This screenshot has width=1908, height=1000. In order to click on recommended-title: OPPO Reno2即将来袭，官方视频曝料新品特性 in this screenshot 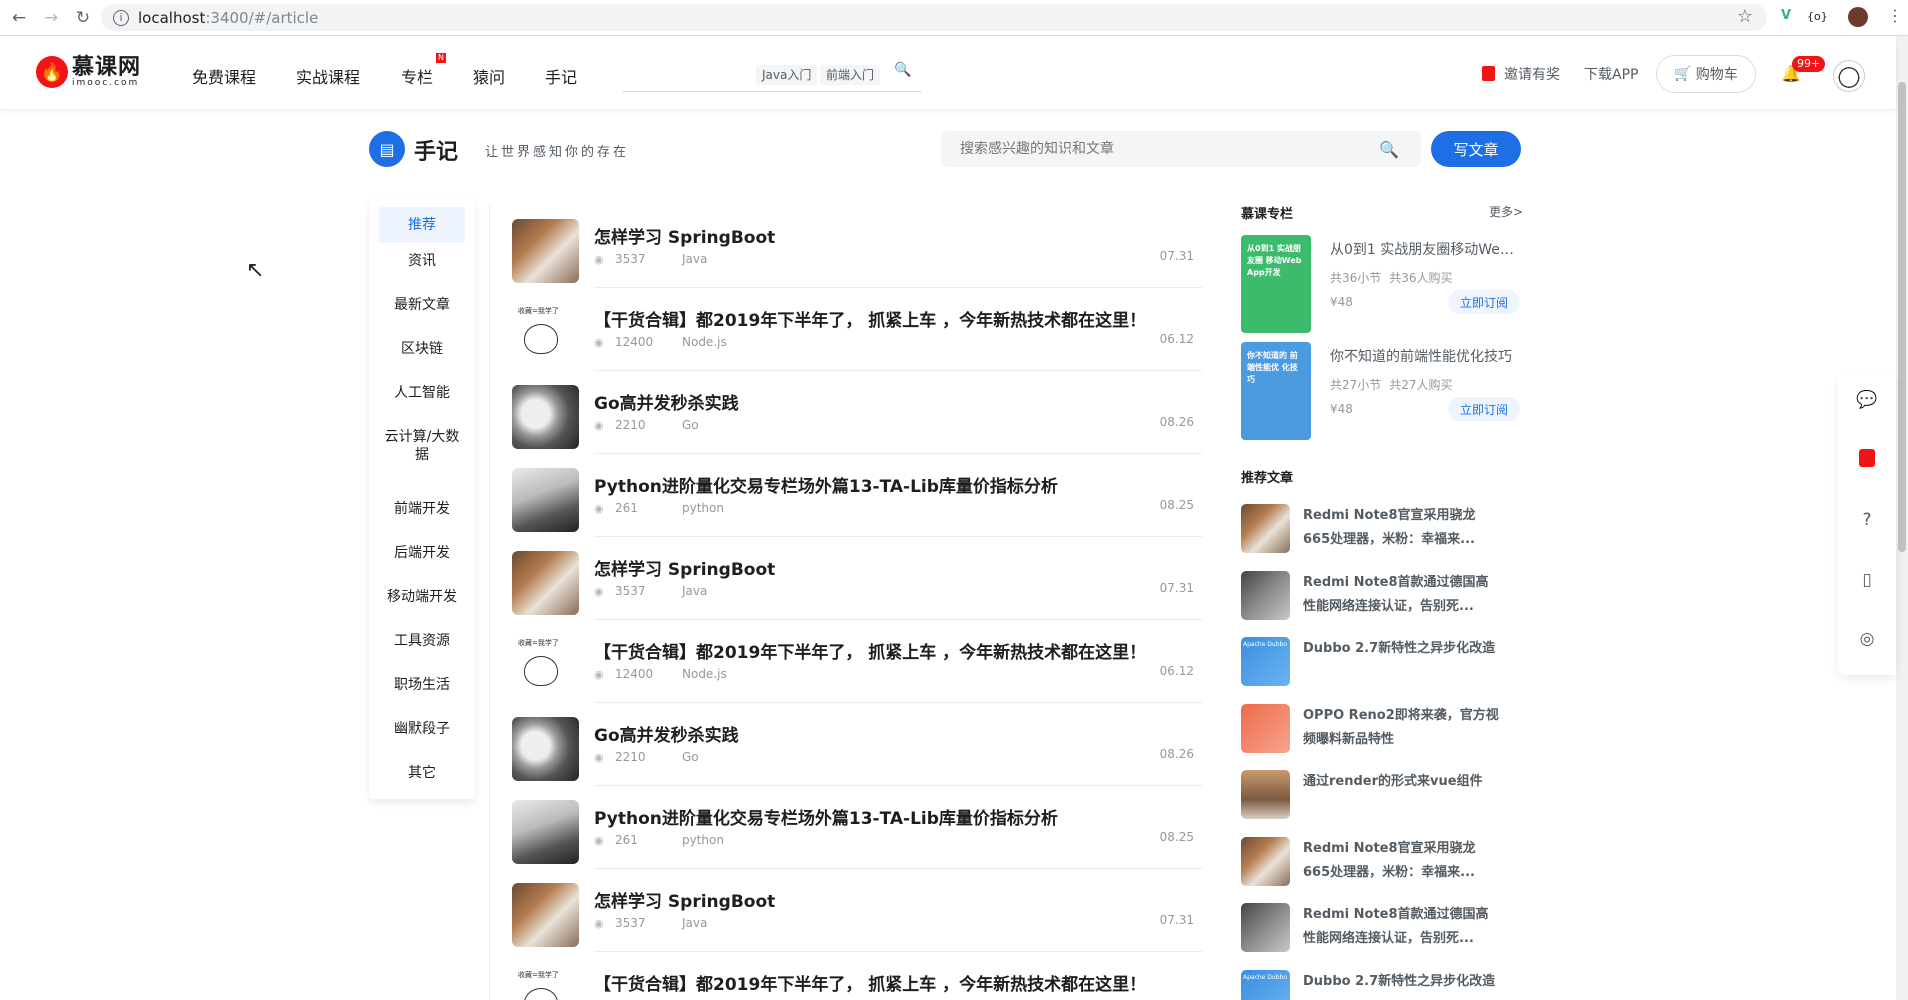, I will do `click(1401, 728)`.